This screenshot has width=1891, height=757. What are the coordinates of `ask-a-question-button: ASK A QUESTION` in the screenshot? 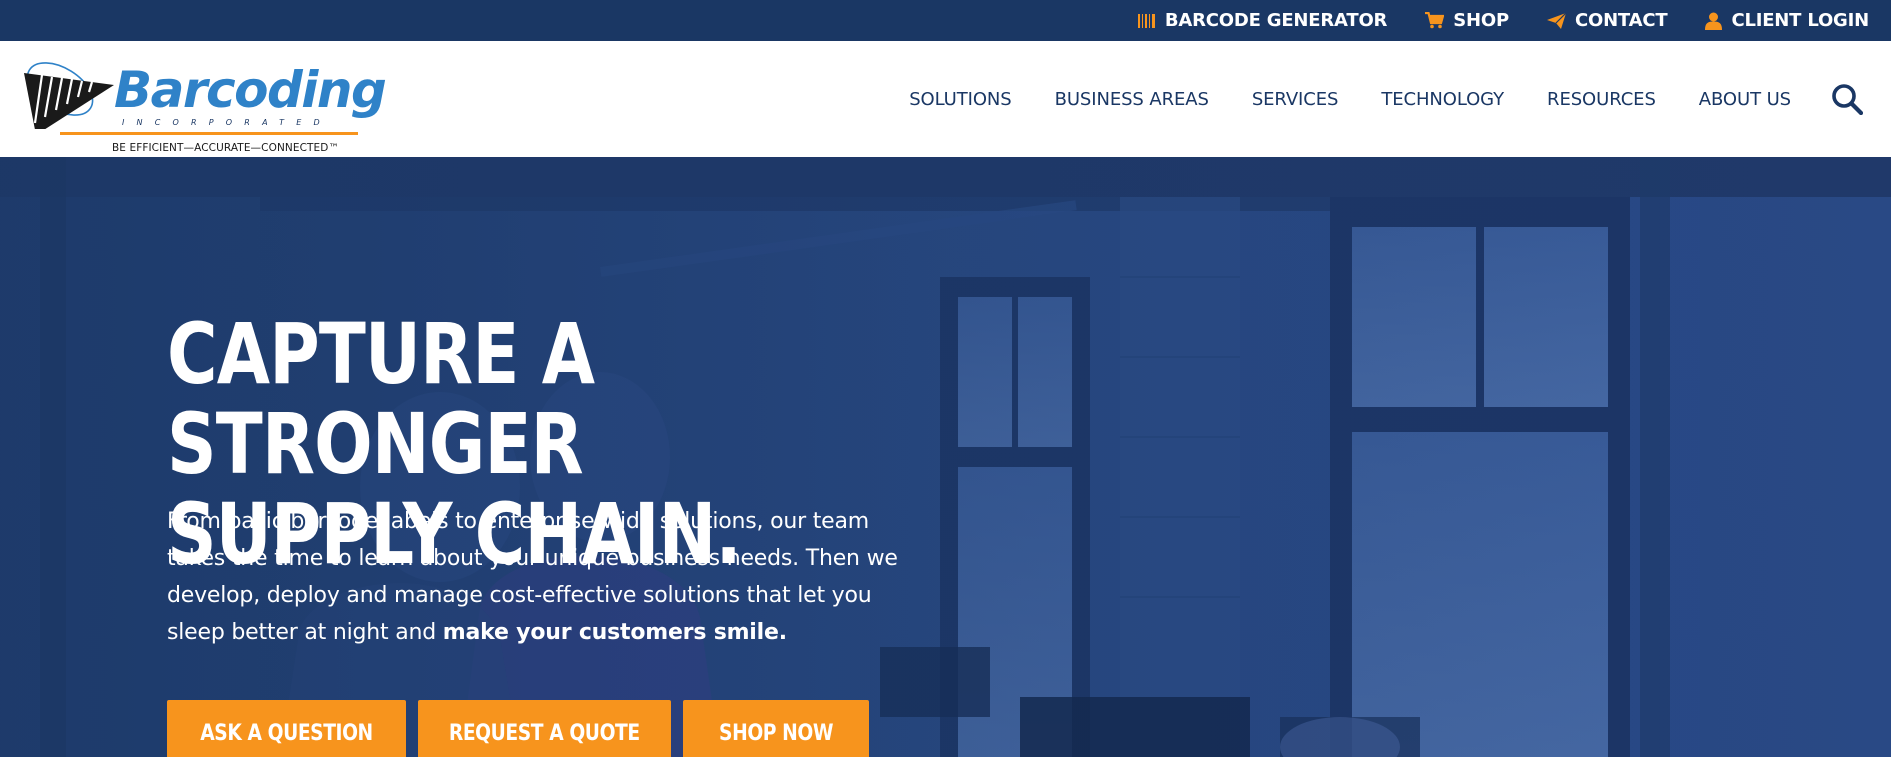 It's located at (286, 728).